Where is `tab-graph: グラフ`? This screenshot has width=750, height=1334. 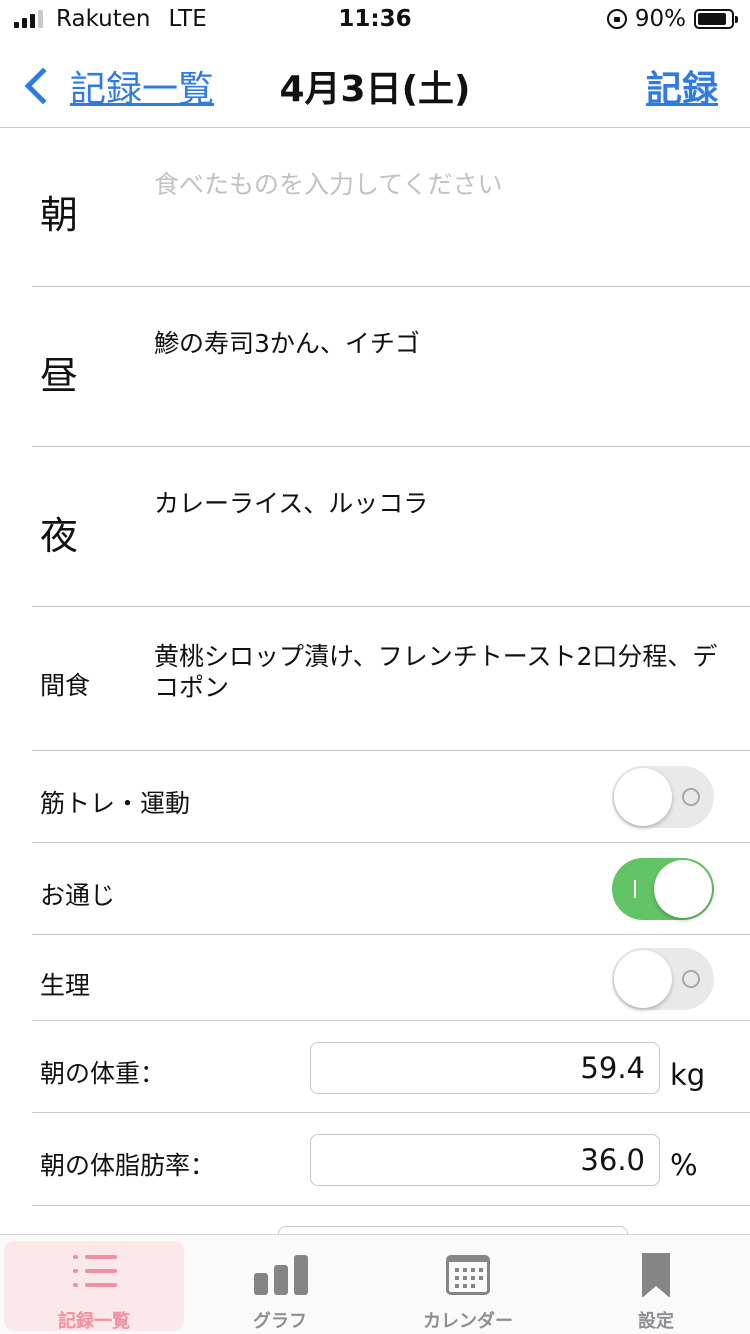 tab-graph: グラフ is located at coordinates (280, 1286).